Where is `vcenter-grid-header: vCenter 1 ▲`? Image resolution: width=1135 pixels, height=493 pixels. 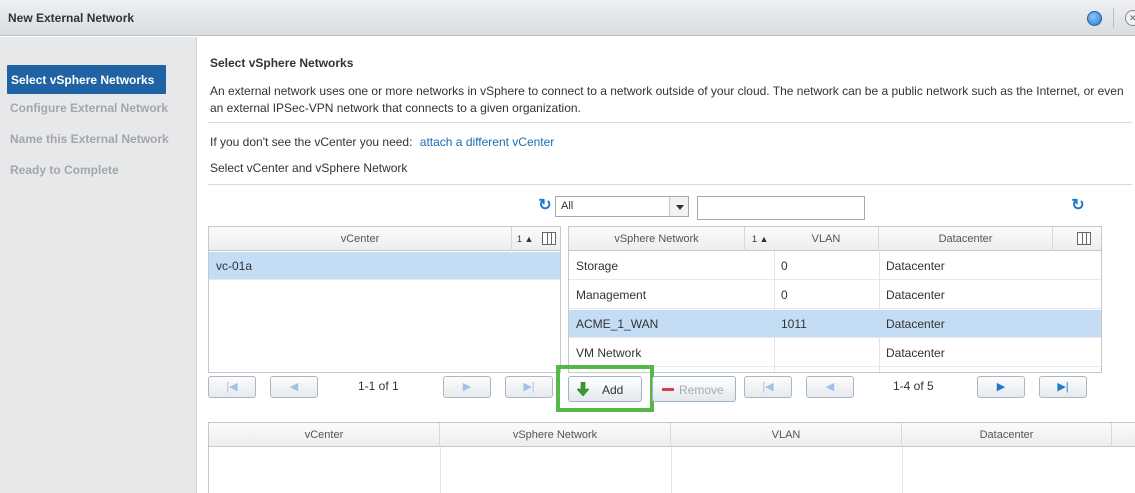
vcenter-grid-header: vCenter 1 ▲ is located at coordinates (384, 239).